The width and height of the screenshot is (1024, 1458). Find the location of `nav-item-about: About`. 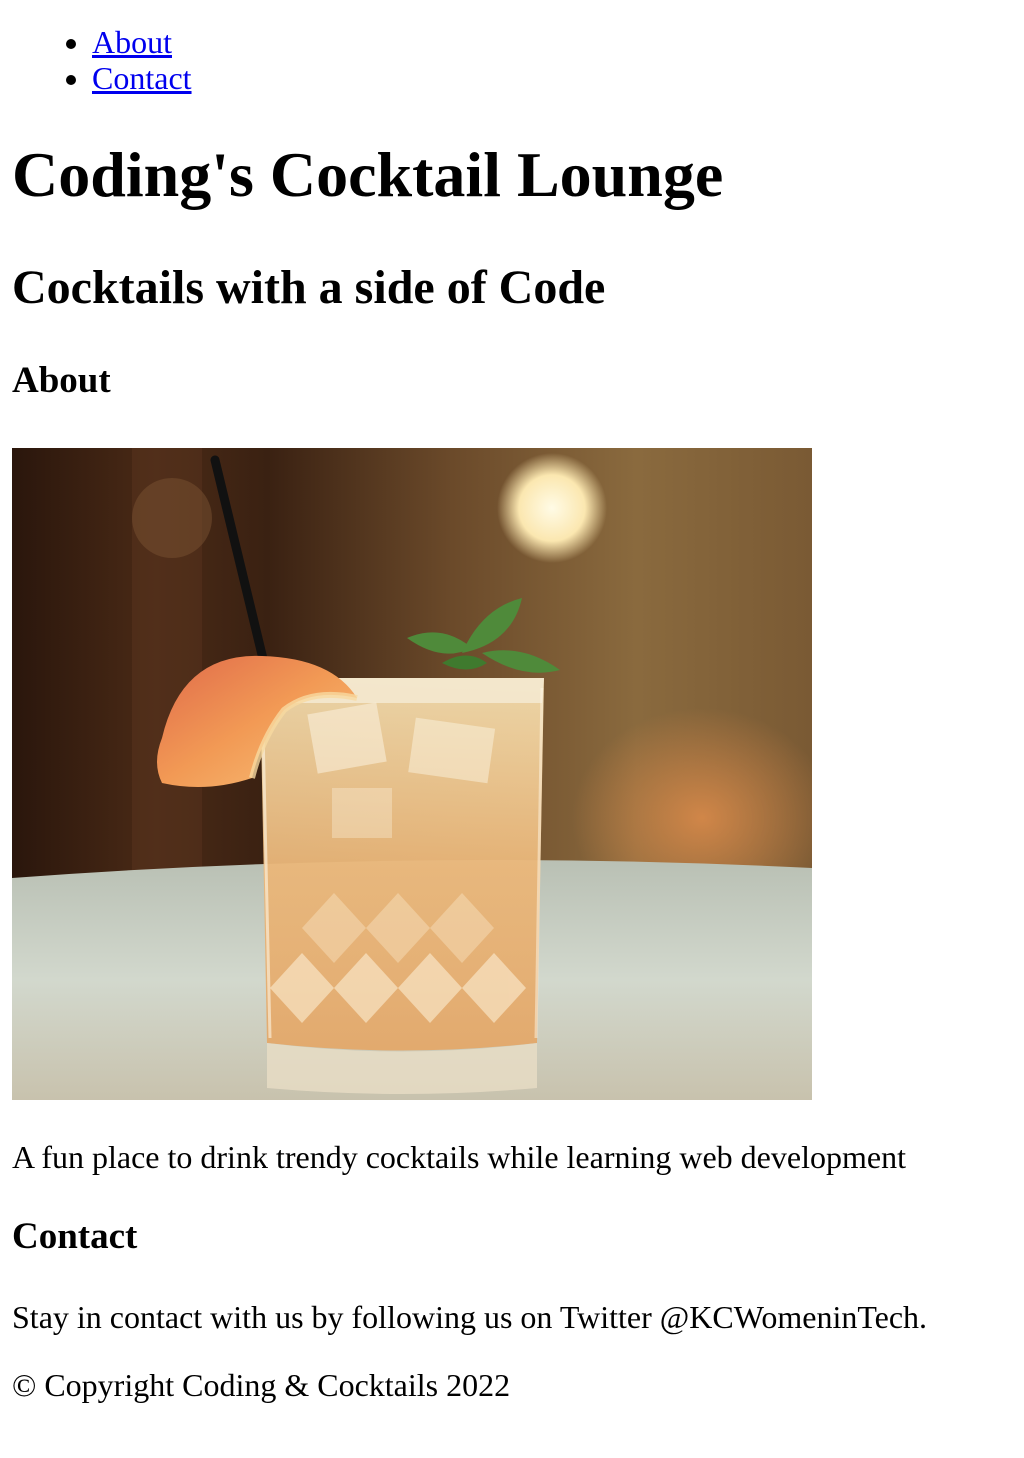

nav-item-about: About is located at coordinates (552, 42).